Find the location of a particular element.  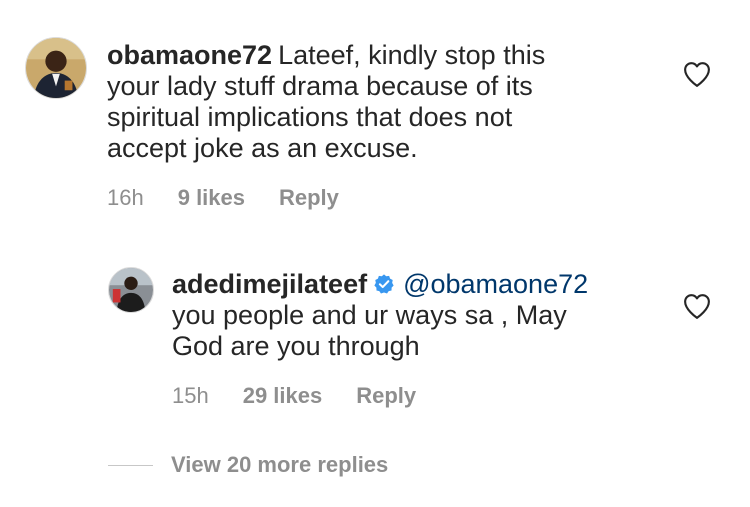

view-more-replies-button: View 20 more replies is located at coordinates (248, 465).